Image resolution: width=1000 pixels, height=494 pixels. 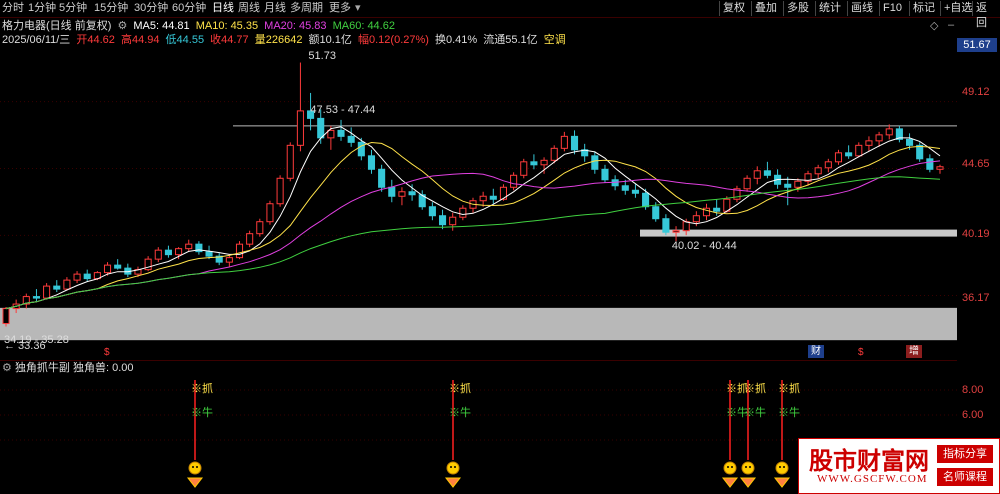 I want to click on high-price-label: 51.73, so click(x=322, y=56).